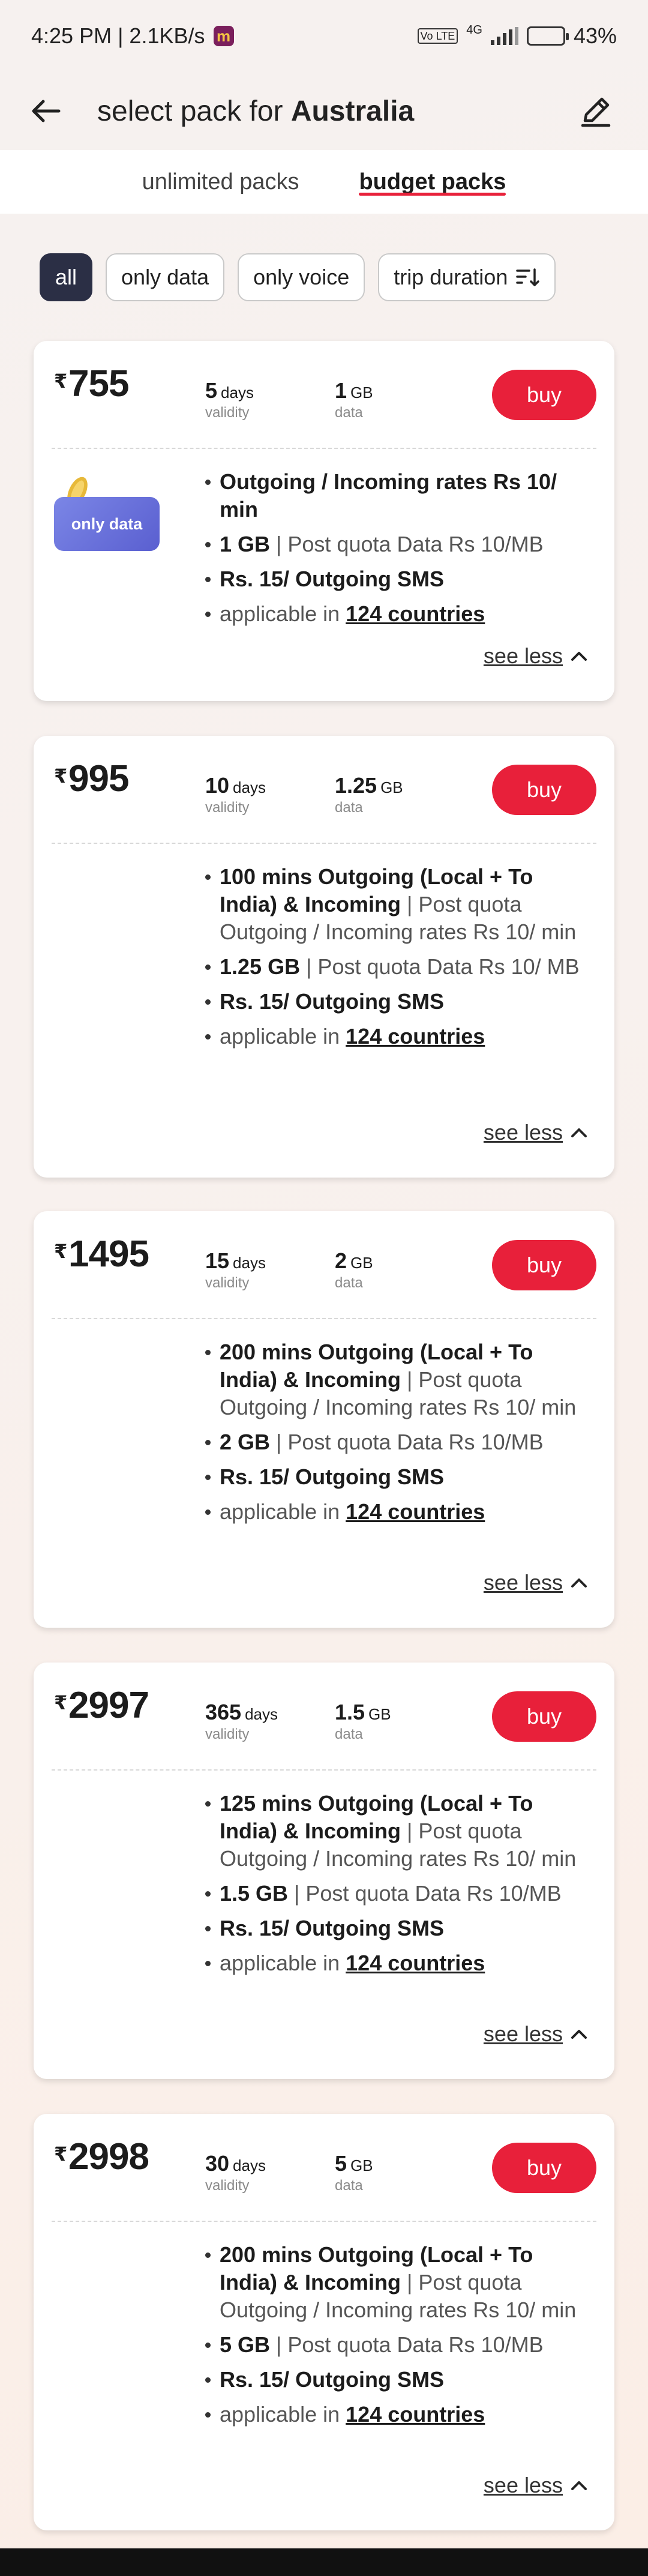 This screenshot has width=648, height=2576. Describe the element at coordinates (341, 2163) in the screenshot. I see `data-value: 5` at that location.